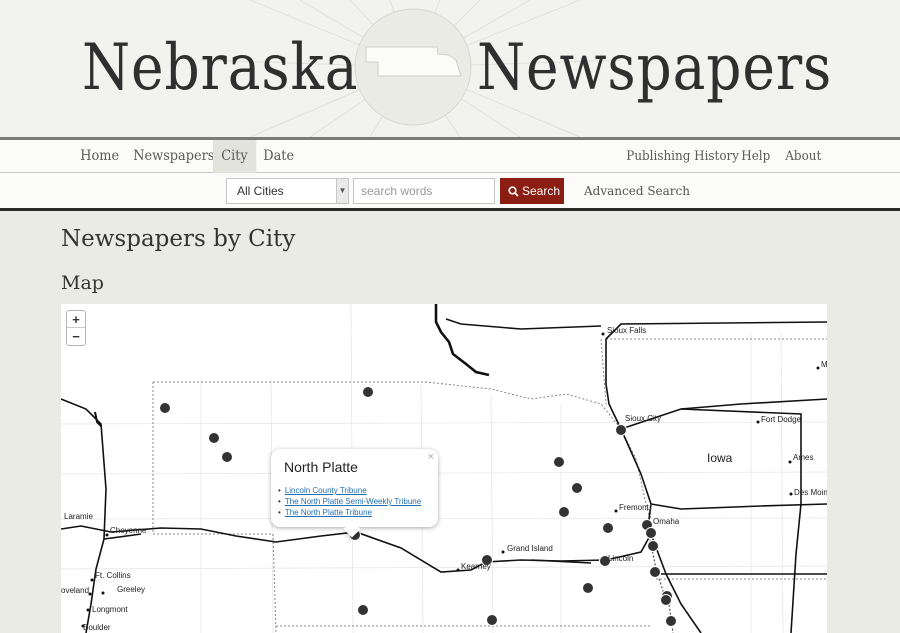  Describe the element at coordinates (278, 156) in the screenshot. I see `nav-date: Date` at that location.